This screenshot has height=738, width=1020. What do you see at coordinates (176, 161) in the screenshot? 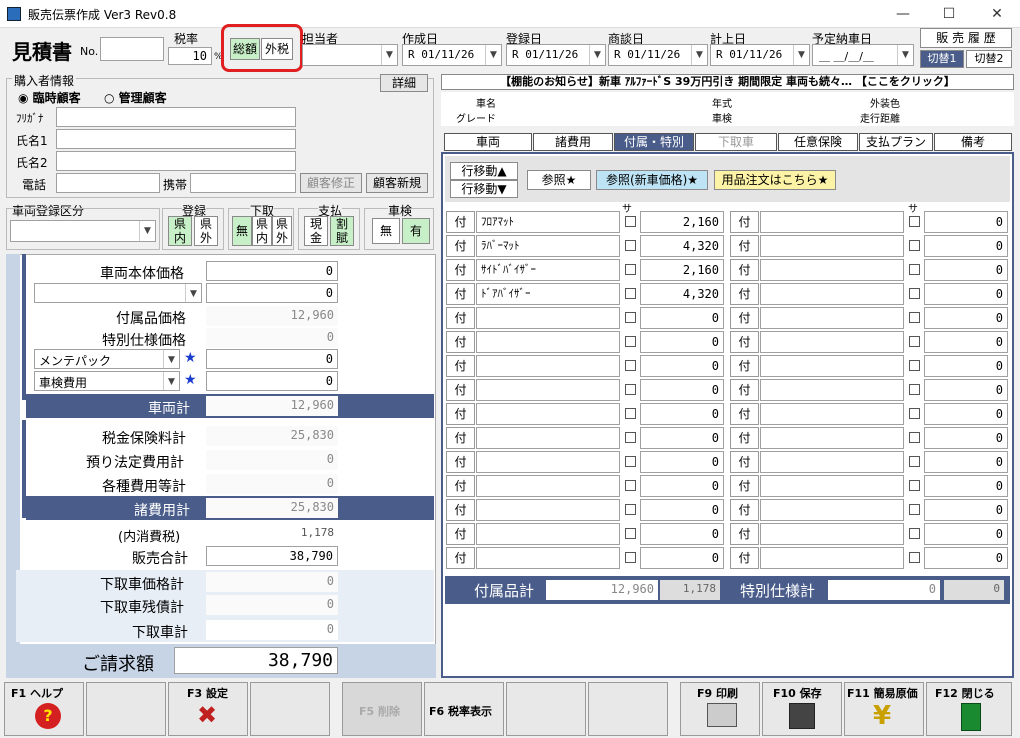
I see `name2-input` at bounding box center [176, 161].